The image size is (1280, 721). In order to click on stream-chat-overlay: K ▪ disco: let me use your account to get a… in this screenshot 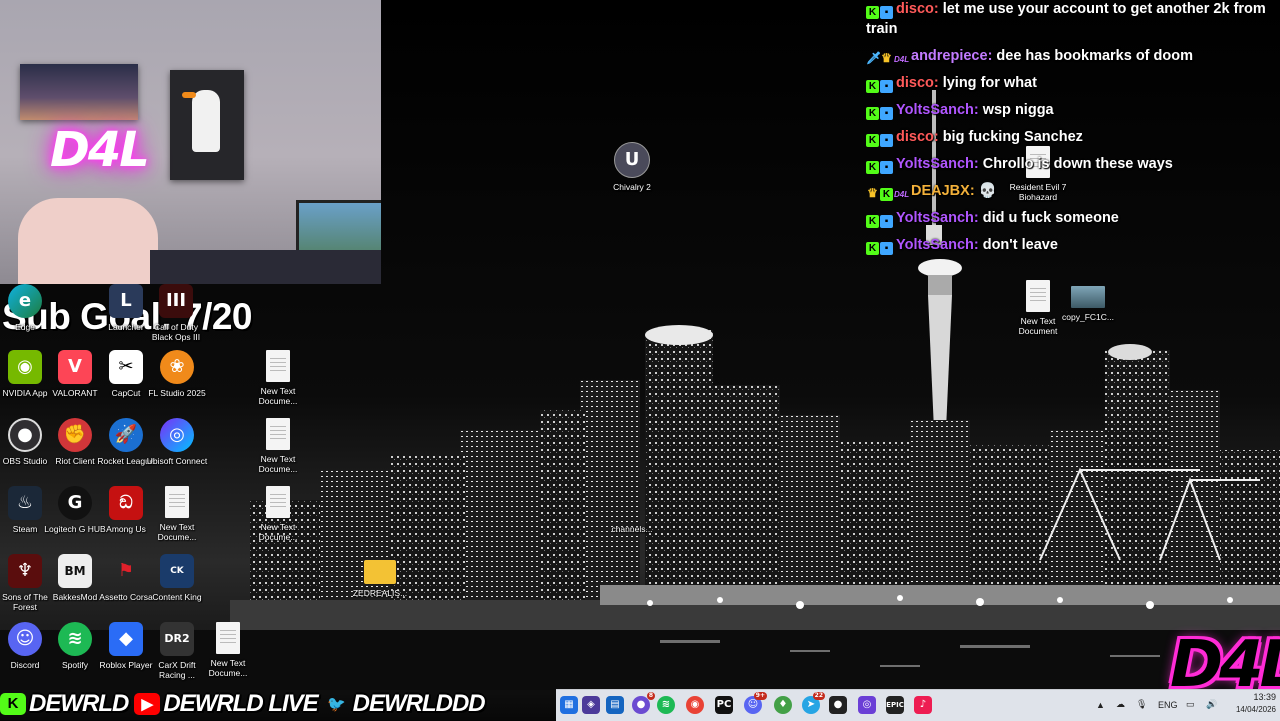, I will do `click(1073, 131)`.